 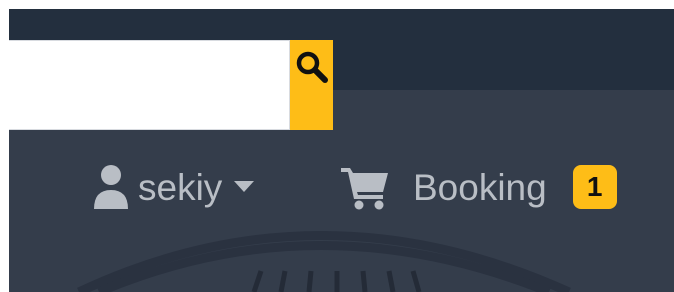 What do you see at coordinates (149, 85) in the screenshot?
I see `search-input` at bounding box center [149, 85].